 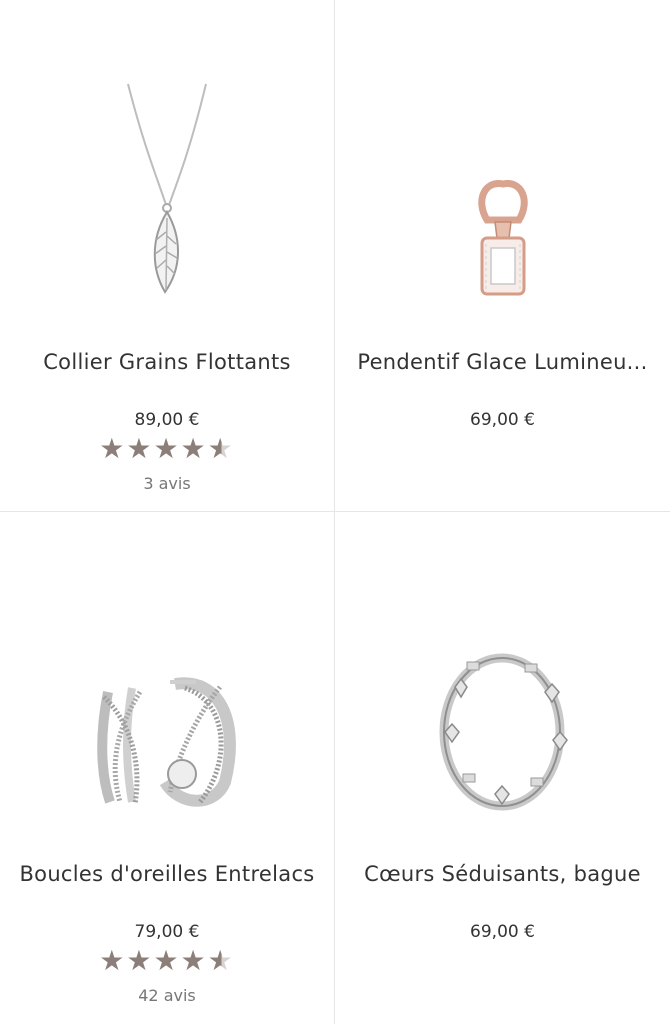 I want to click on ring-image, so click(x=503, y=732).